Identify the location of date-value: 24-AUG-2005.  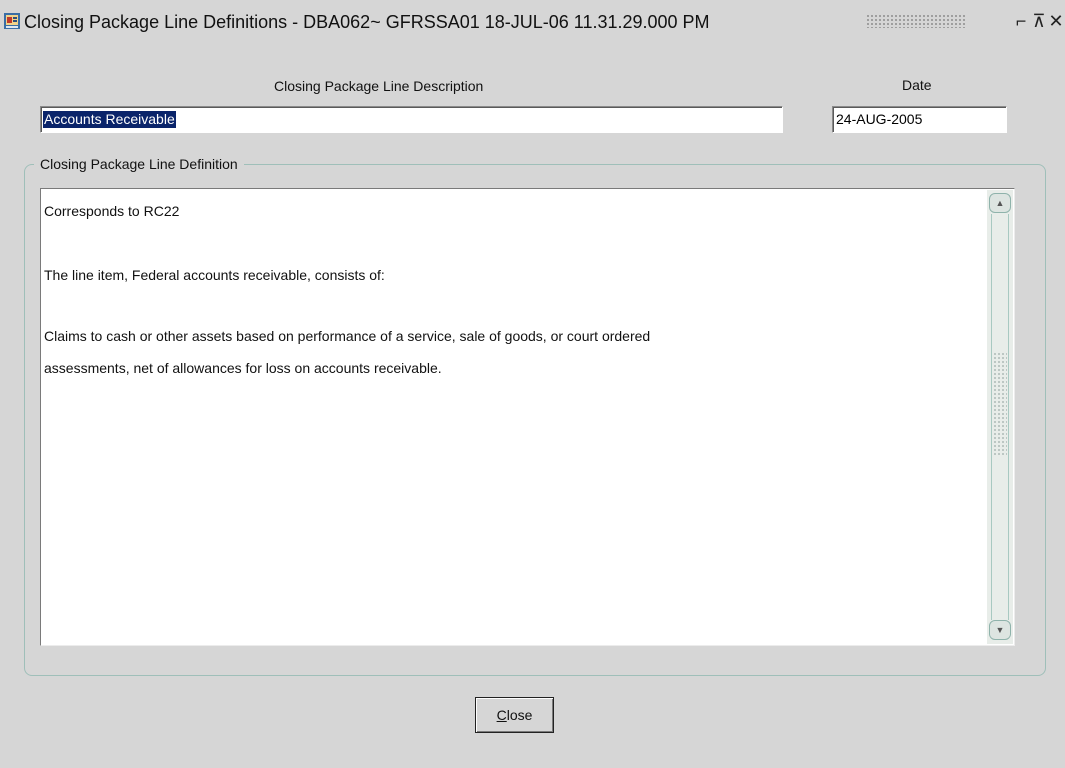
(879, 119).